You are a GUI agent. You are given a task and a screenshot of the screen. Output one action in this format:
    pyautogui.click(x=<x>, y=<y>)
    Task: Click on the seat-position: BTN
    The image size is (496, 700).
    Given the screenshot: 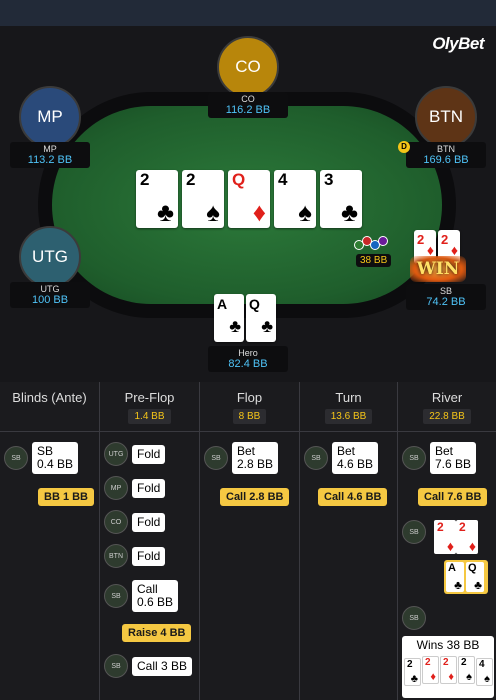 What is the action you would take?
    pyautogui.click(x=446, y=149)
    